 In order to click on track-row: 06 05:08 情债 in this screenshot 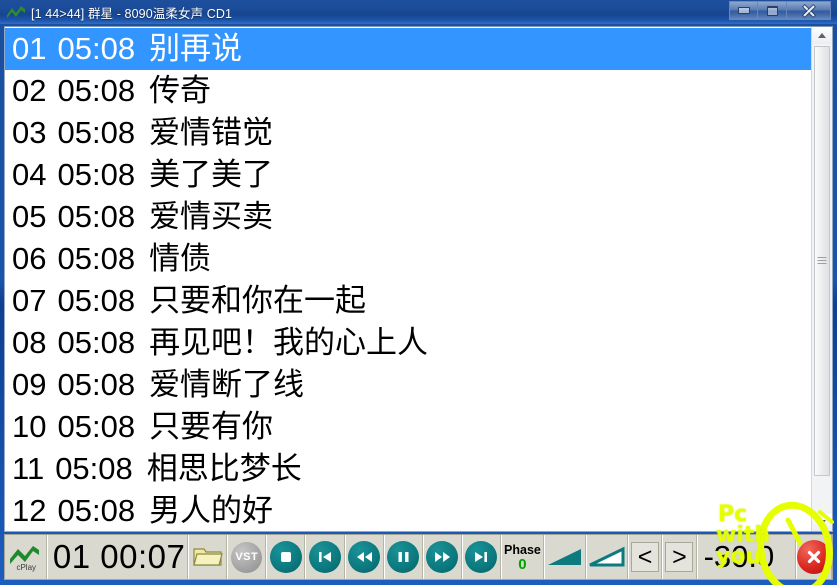, I will do `click(408, 259)`.